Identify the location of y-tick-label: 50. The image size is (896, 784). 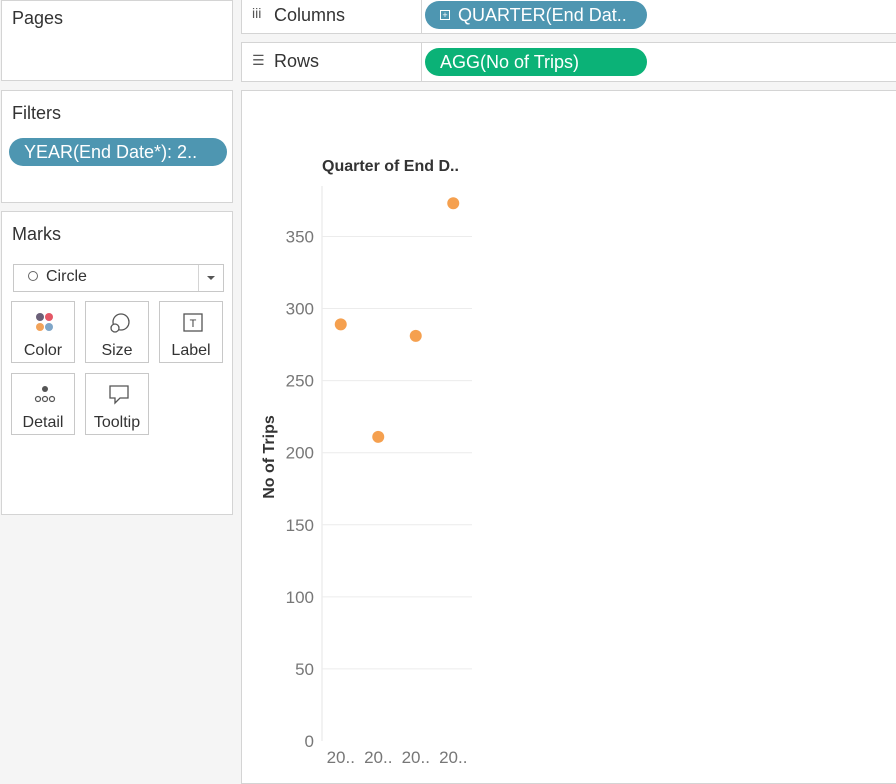
(304, 669).